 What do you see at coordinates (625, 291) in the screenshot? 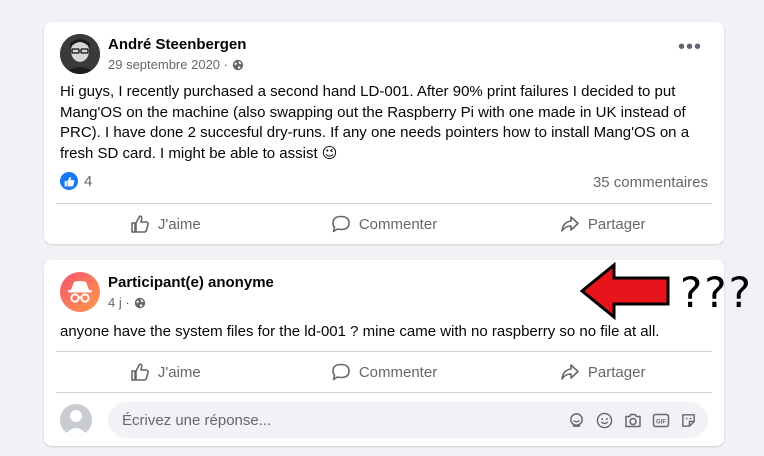
I see `red-arrow-annotation` at bounding box center [625, 291].